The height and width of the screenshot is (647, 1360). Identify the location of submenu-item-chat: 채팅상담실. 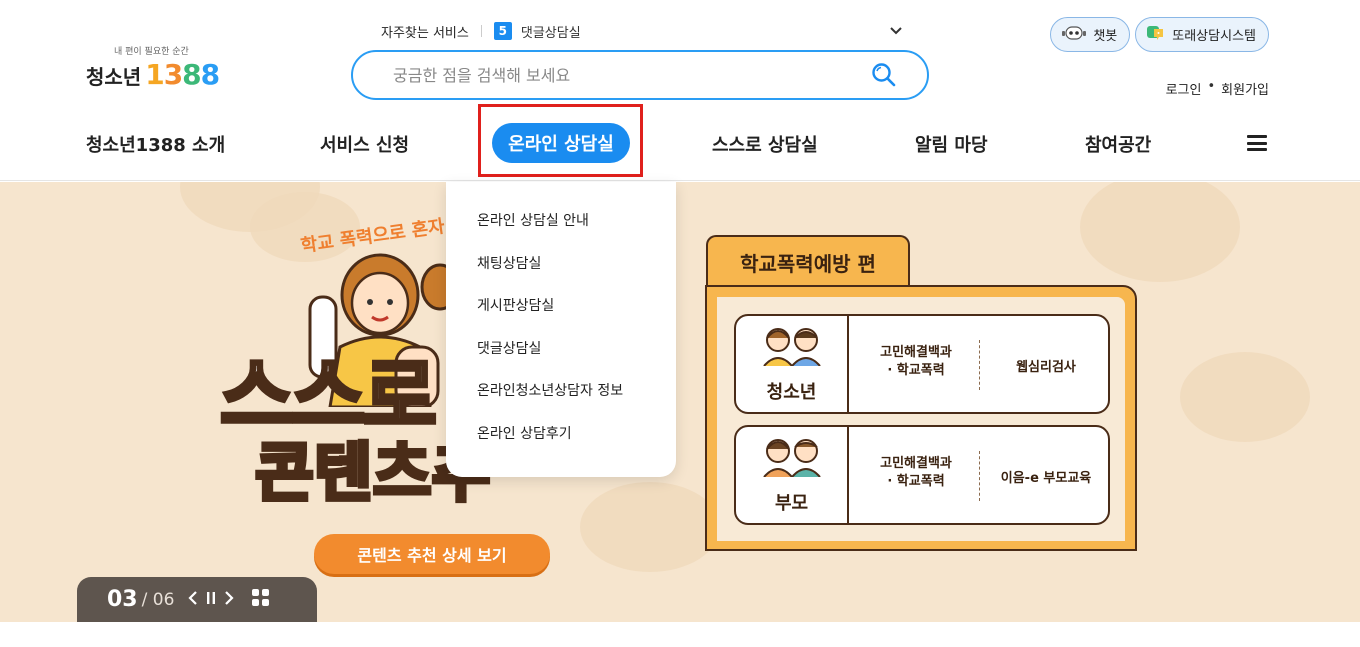
(561, 274).